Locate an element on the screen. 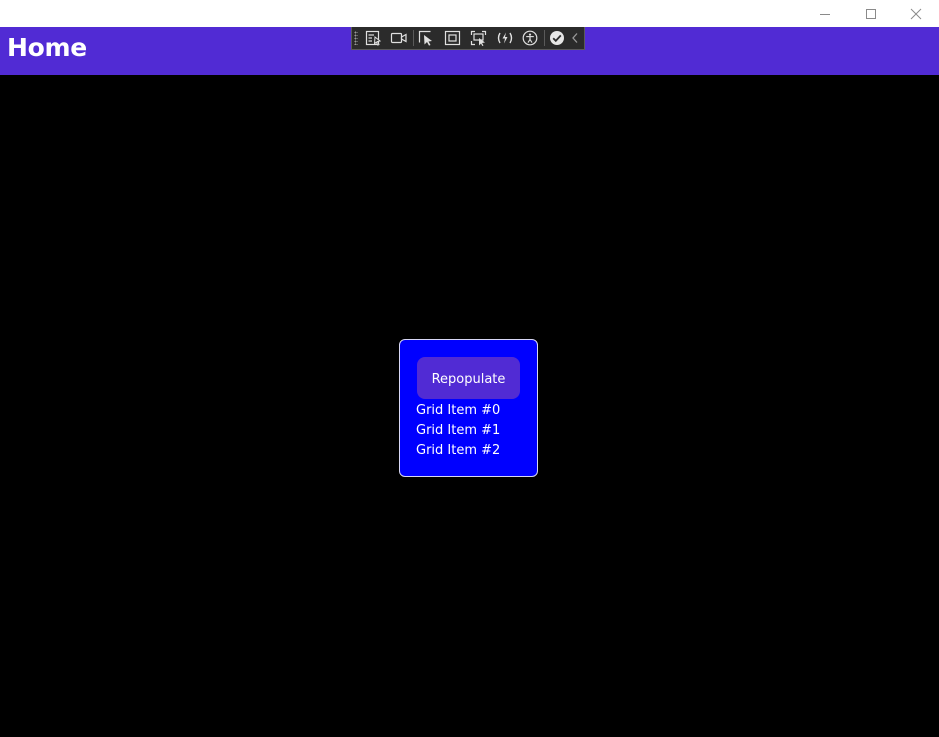  display-layout-adorners-button is located at coordinates (453, 38).